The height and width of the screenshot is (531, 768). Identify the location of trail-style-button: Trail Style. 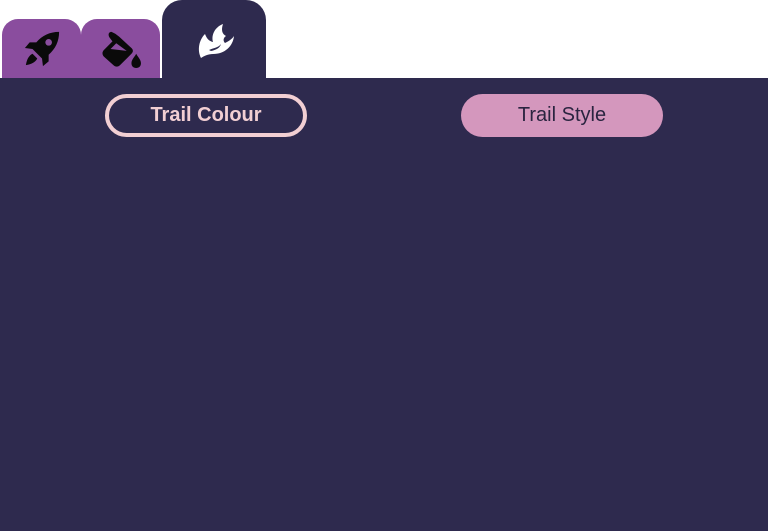
(562, 115).